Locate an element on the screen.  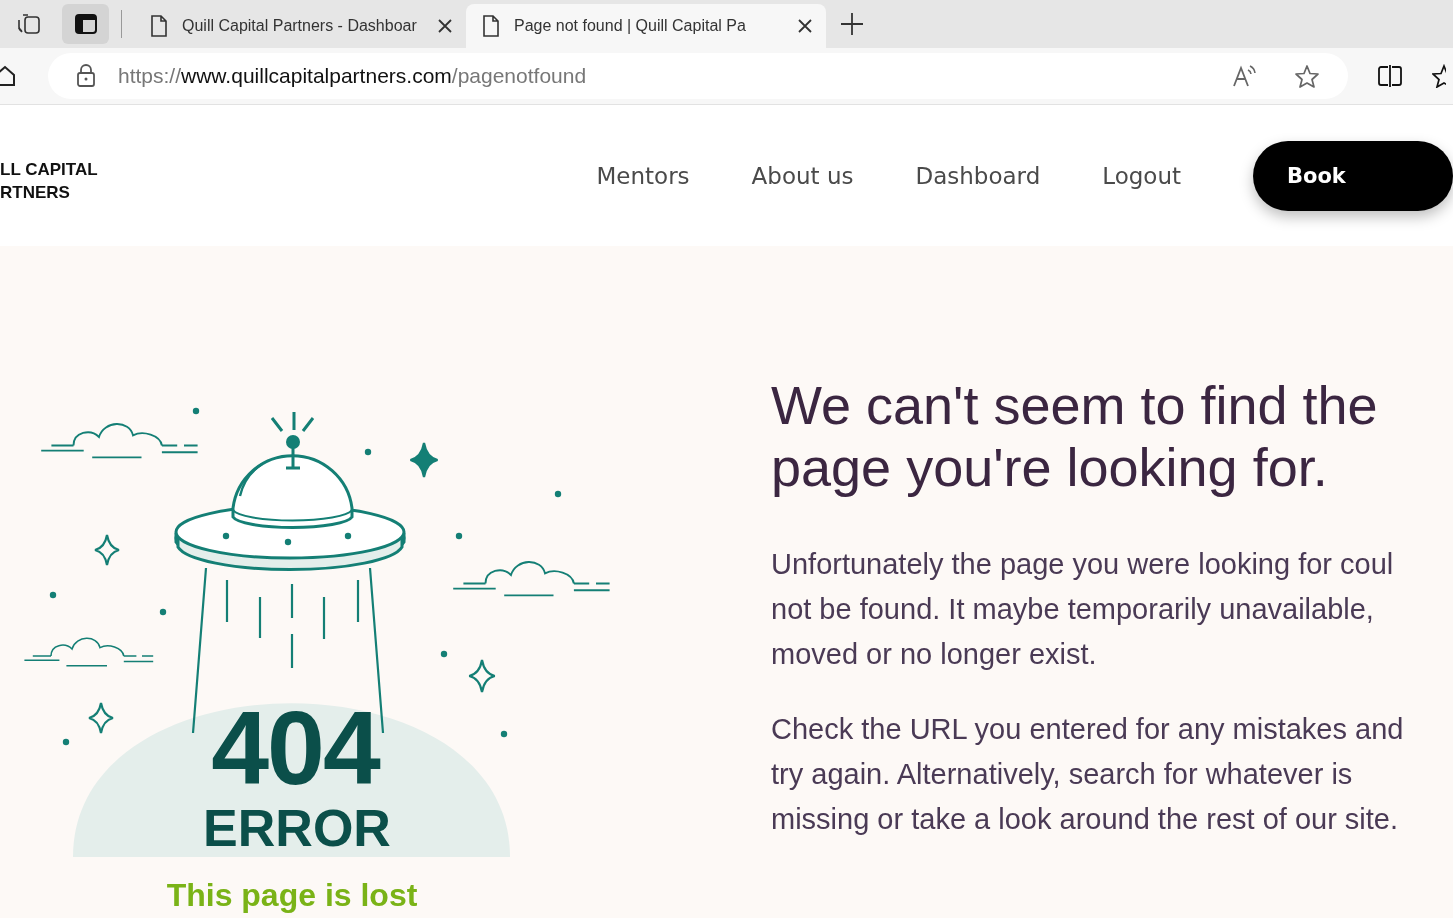
error-label: ERROR is located at coordinates (297, 828).